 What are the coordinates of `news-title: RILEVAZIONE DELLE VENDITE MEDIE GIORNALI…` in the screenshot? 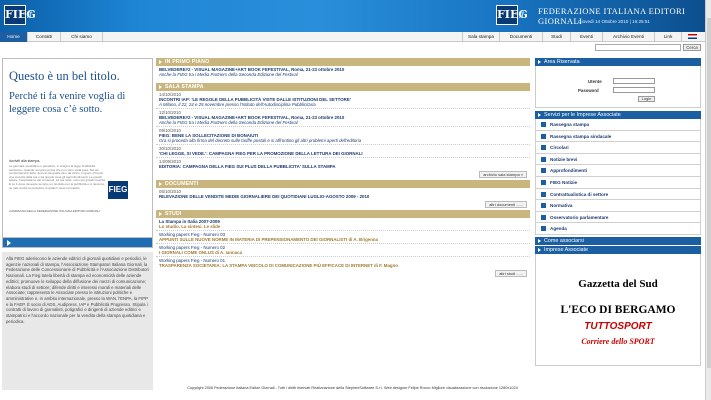 It's located at (343, 196).